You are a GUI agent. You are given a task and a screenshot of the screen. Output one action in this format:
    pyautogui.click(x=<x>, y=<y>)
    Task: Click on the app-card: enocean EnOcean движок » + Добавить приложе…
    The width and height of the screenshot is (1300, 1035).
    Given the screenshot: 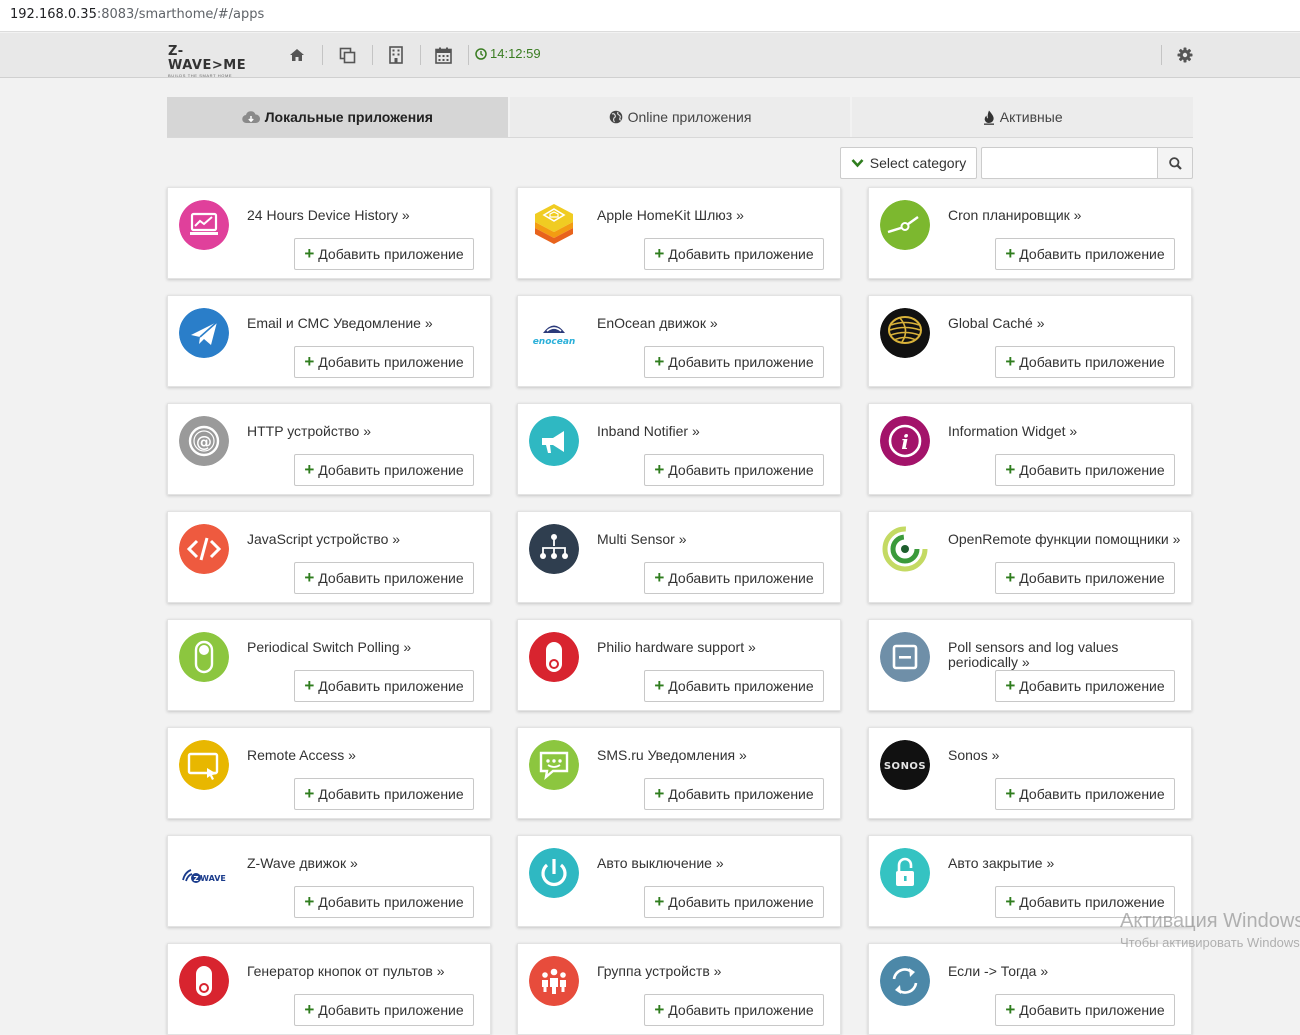 What is the action you would take?
    pyautogui.click(x=679, y=341)
    